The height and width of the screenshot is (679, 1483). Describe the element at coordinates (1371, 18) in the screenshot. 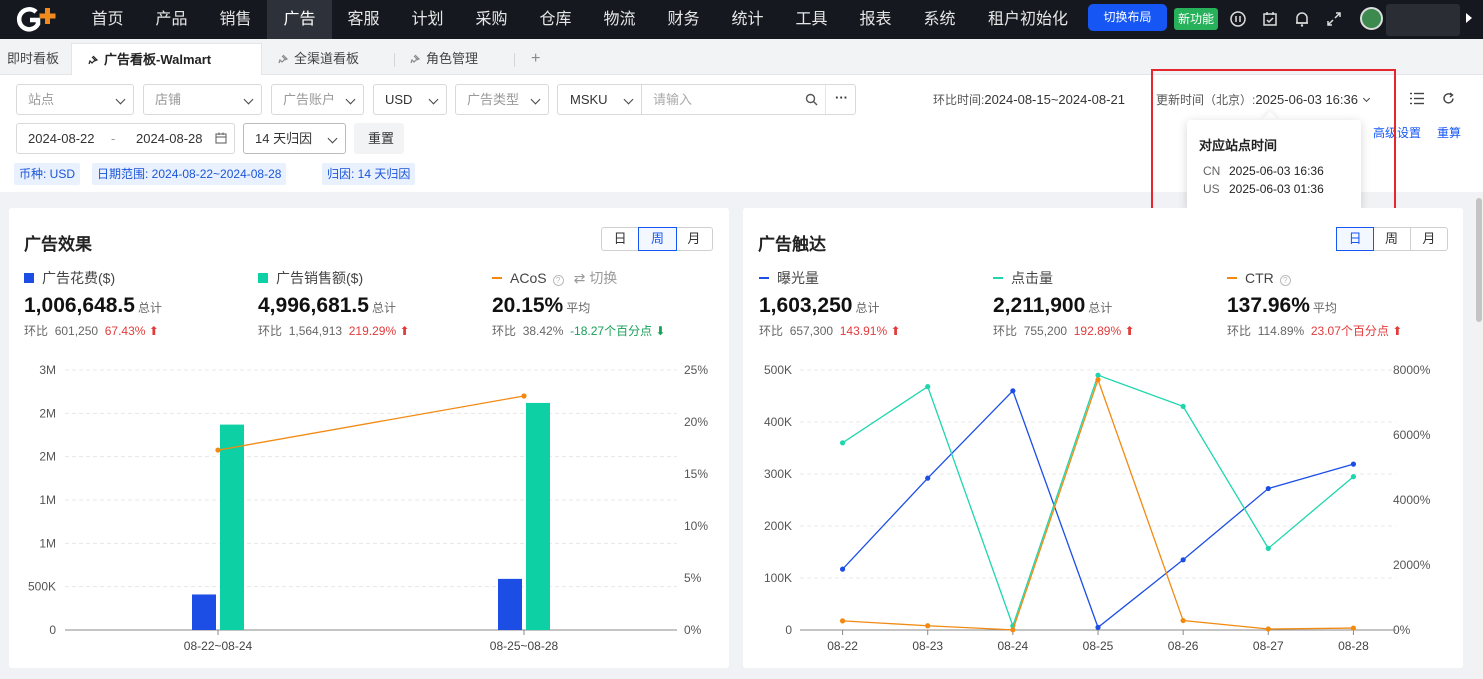

I see `avatar` at that location.